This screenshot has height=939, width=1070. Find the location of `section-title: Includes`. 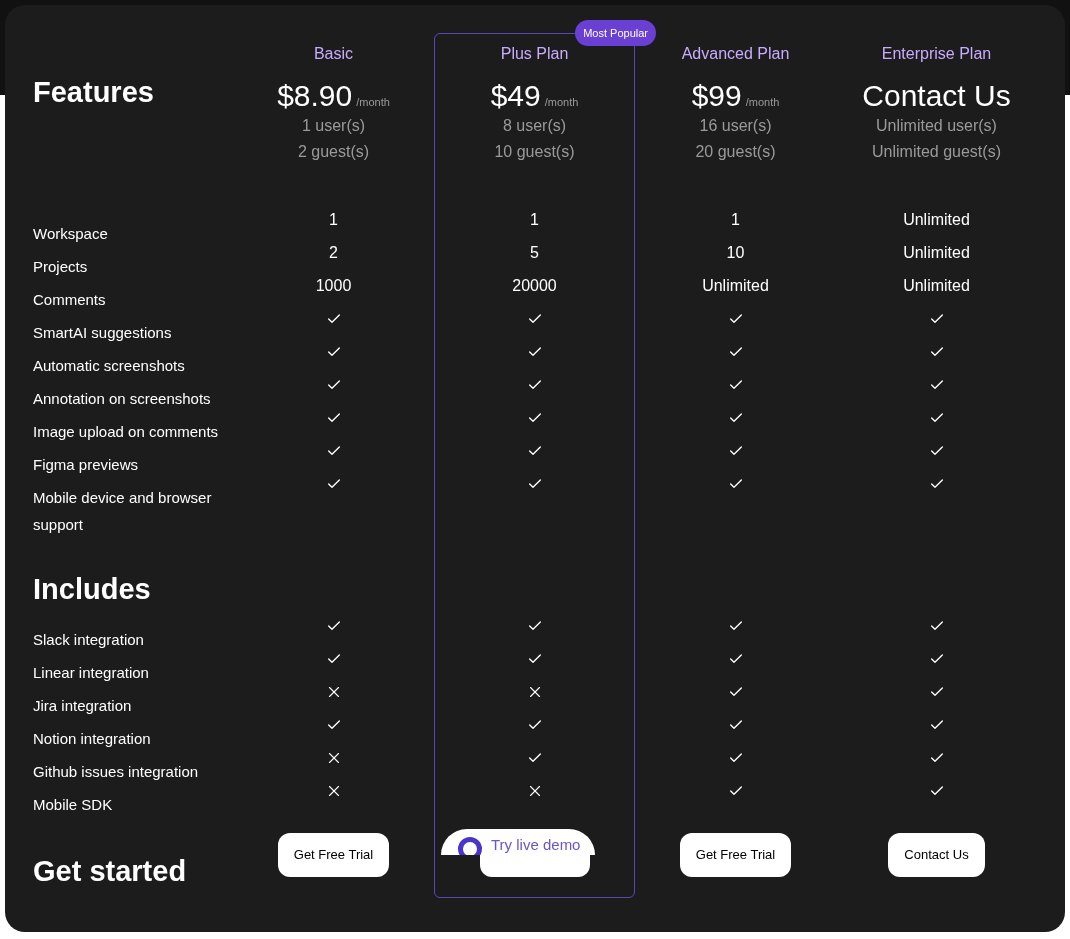

section-title: Includes is located at coordinates (92, 589).